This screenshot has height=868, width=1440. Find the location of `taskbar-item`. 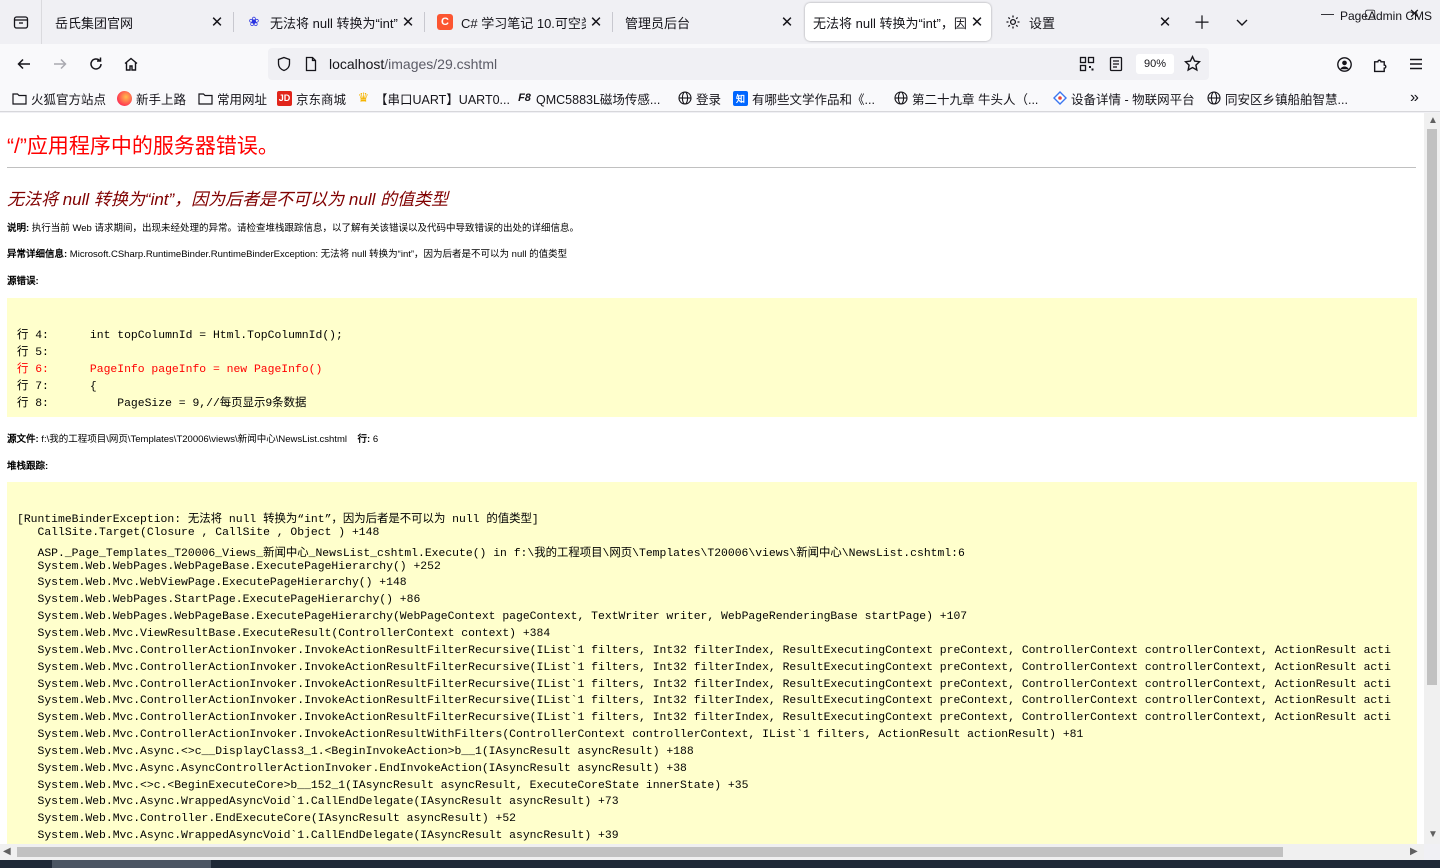

taskbar-item is located at coordinates (131, 864).